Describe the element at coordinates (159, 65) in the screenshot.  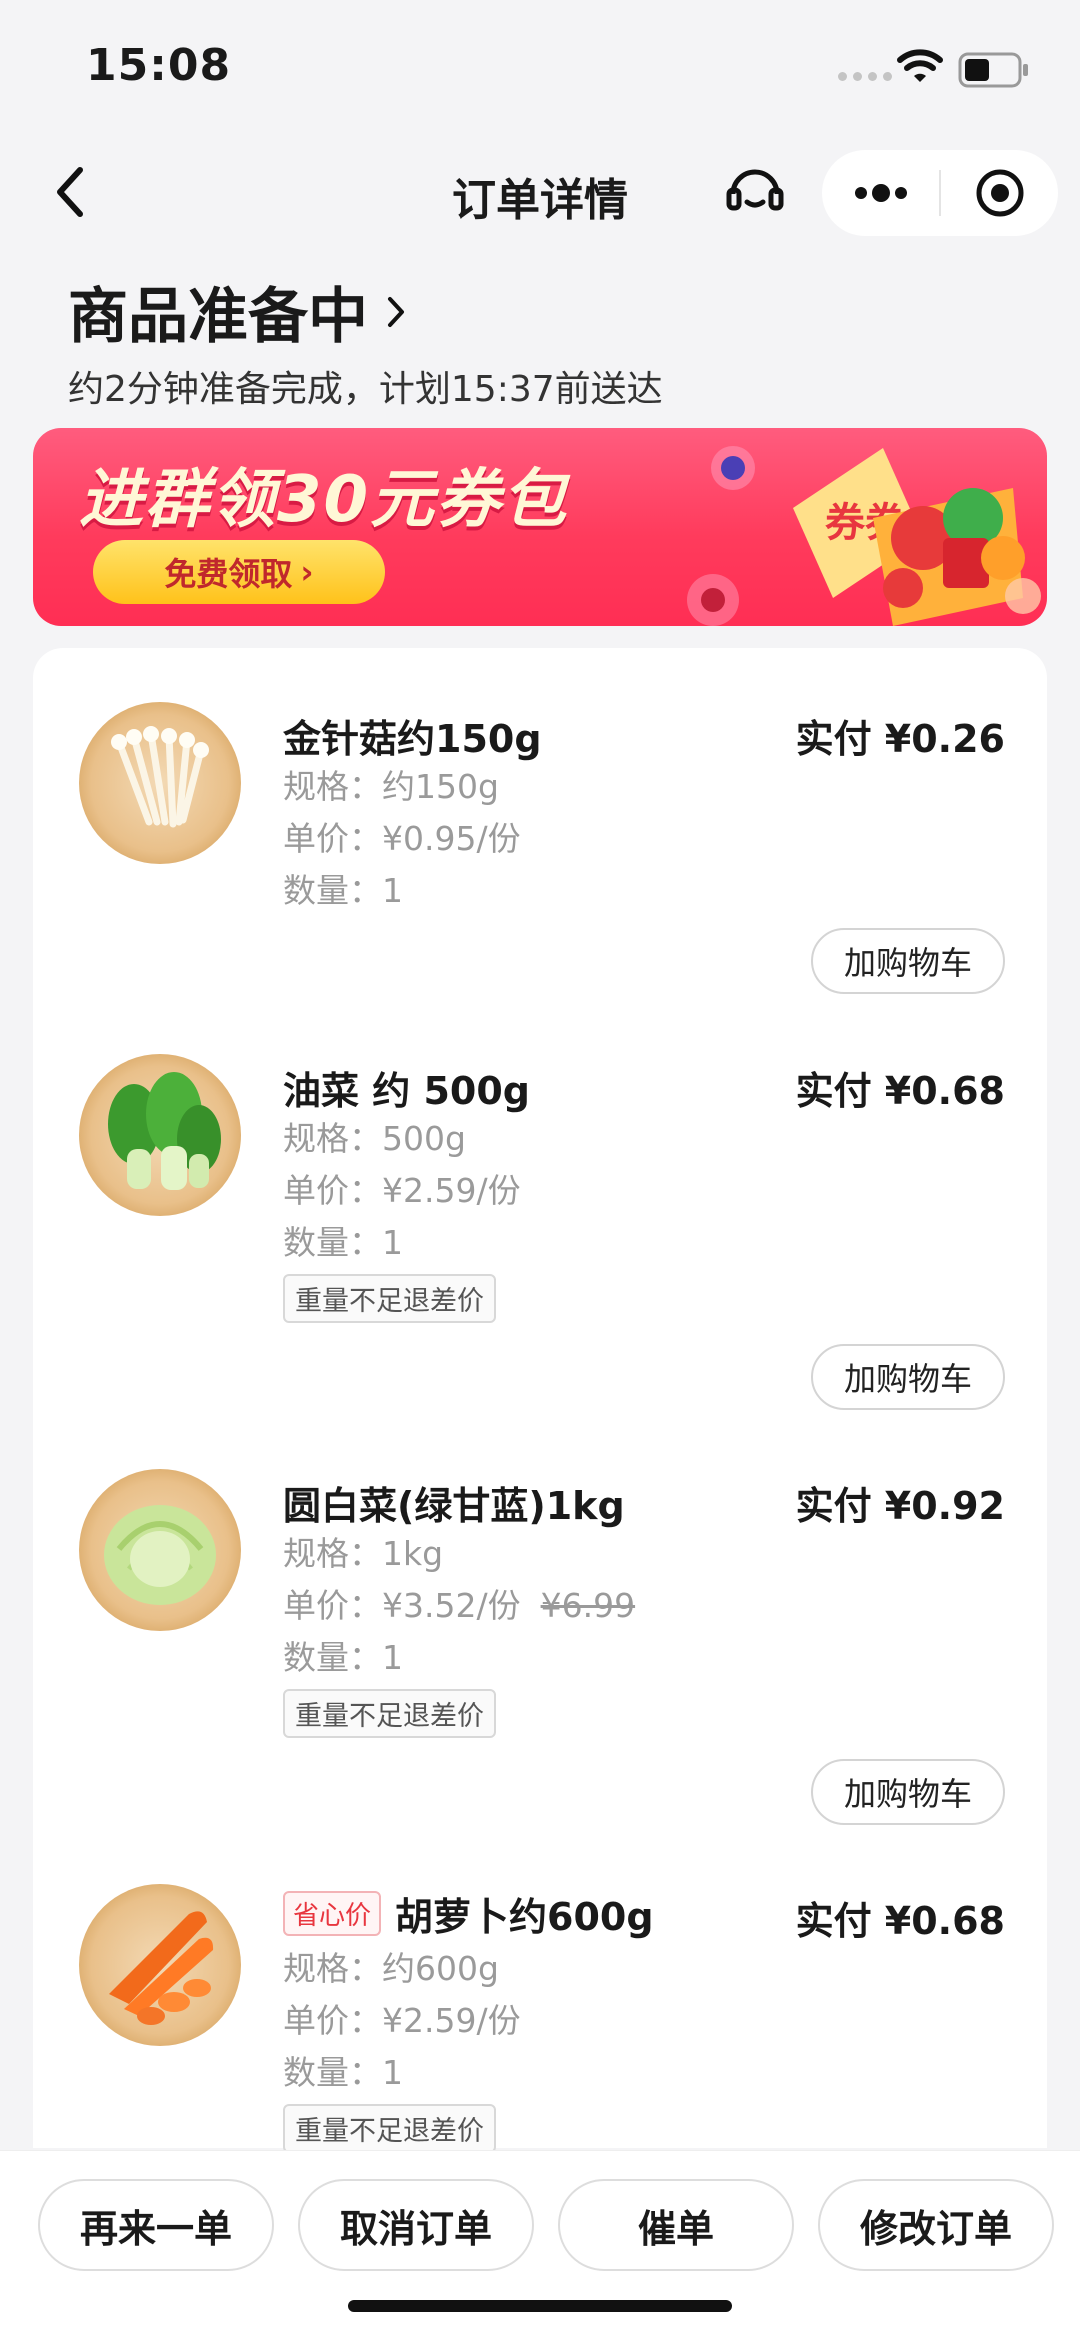
I see `status-time: 15:08` at that location.